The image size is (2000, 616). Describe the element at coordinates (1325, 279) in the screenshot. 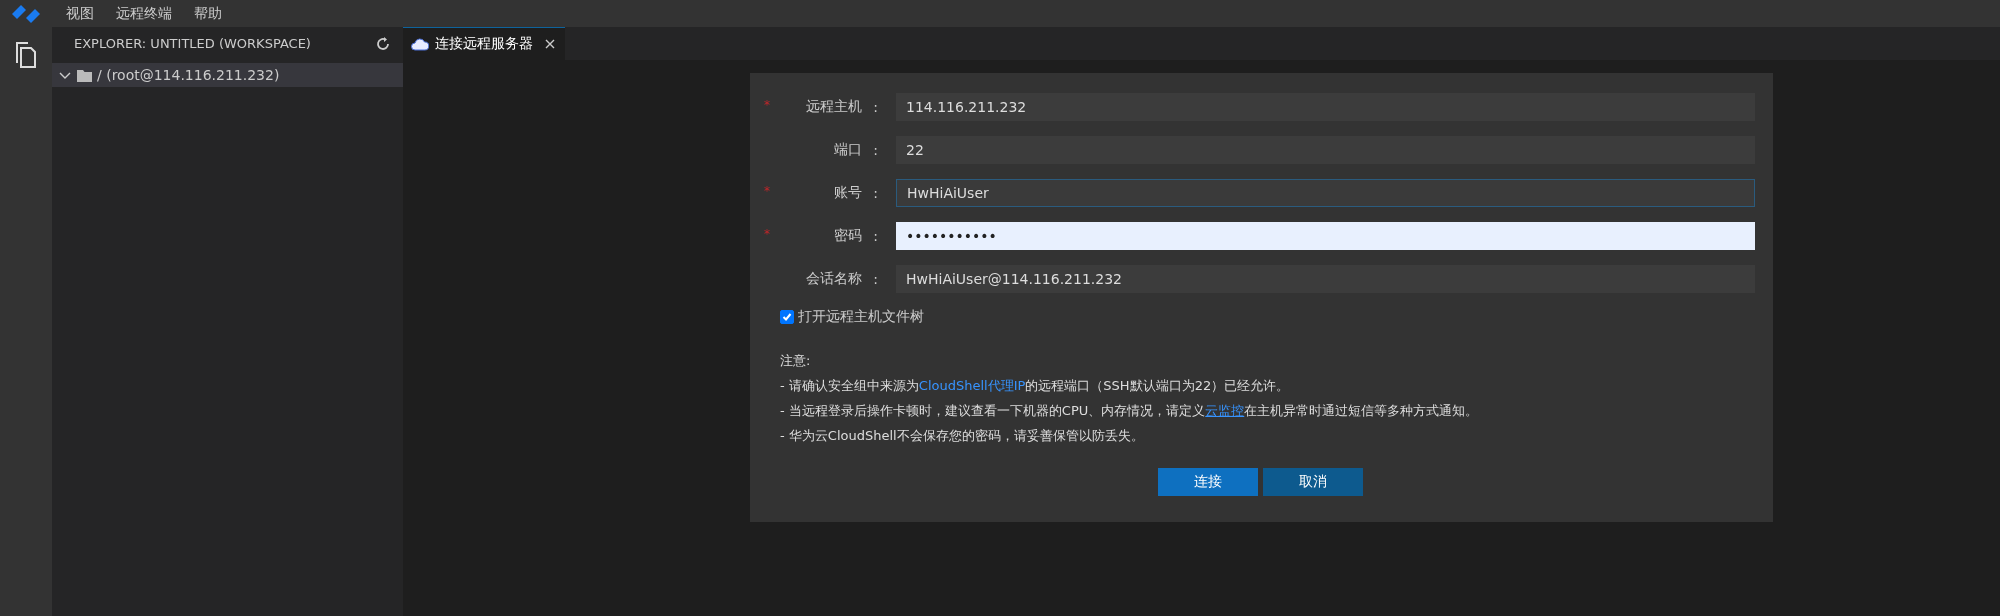

I see `input-field: HwHiAiUser@114.116.211.232` at that location.